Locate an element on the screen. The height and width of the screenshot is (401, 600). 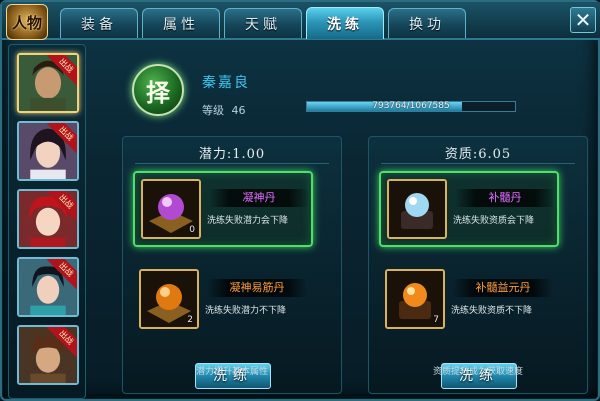
level-label: 等级 is located at coordinates (213, 110).